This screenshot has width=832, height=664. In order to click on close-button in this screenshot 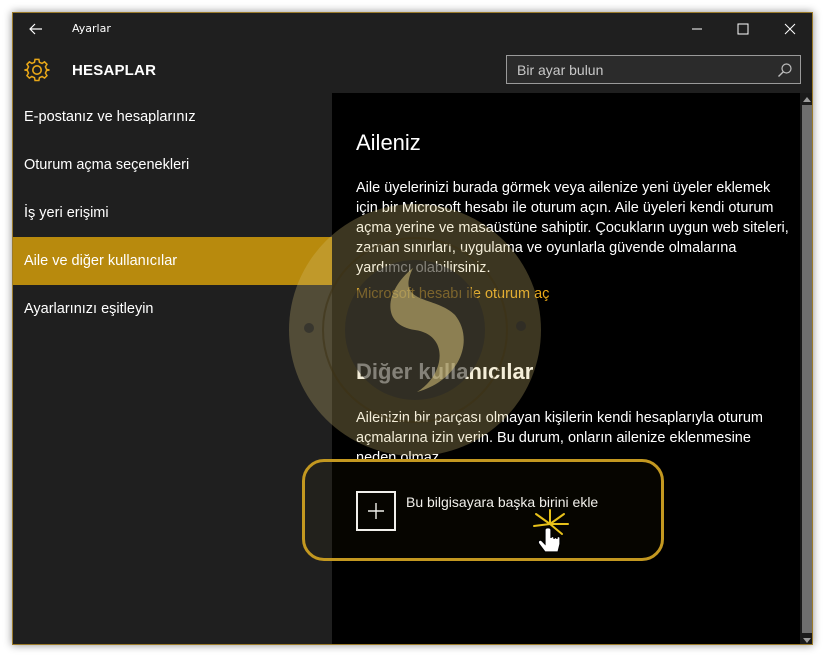, I will do `click(789, 29)`.